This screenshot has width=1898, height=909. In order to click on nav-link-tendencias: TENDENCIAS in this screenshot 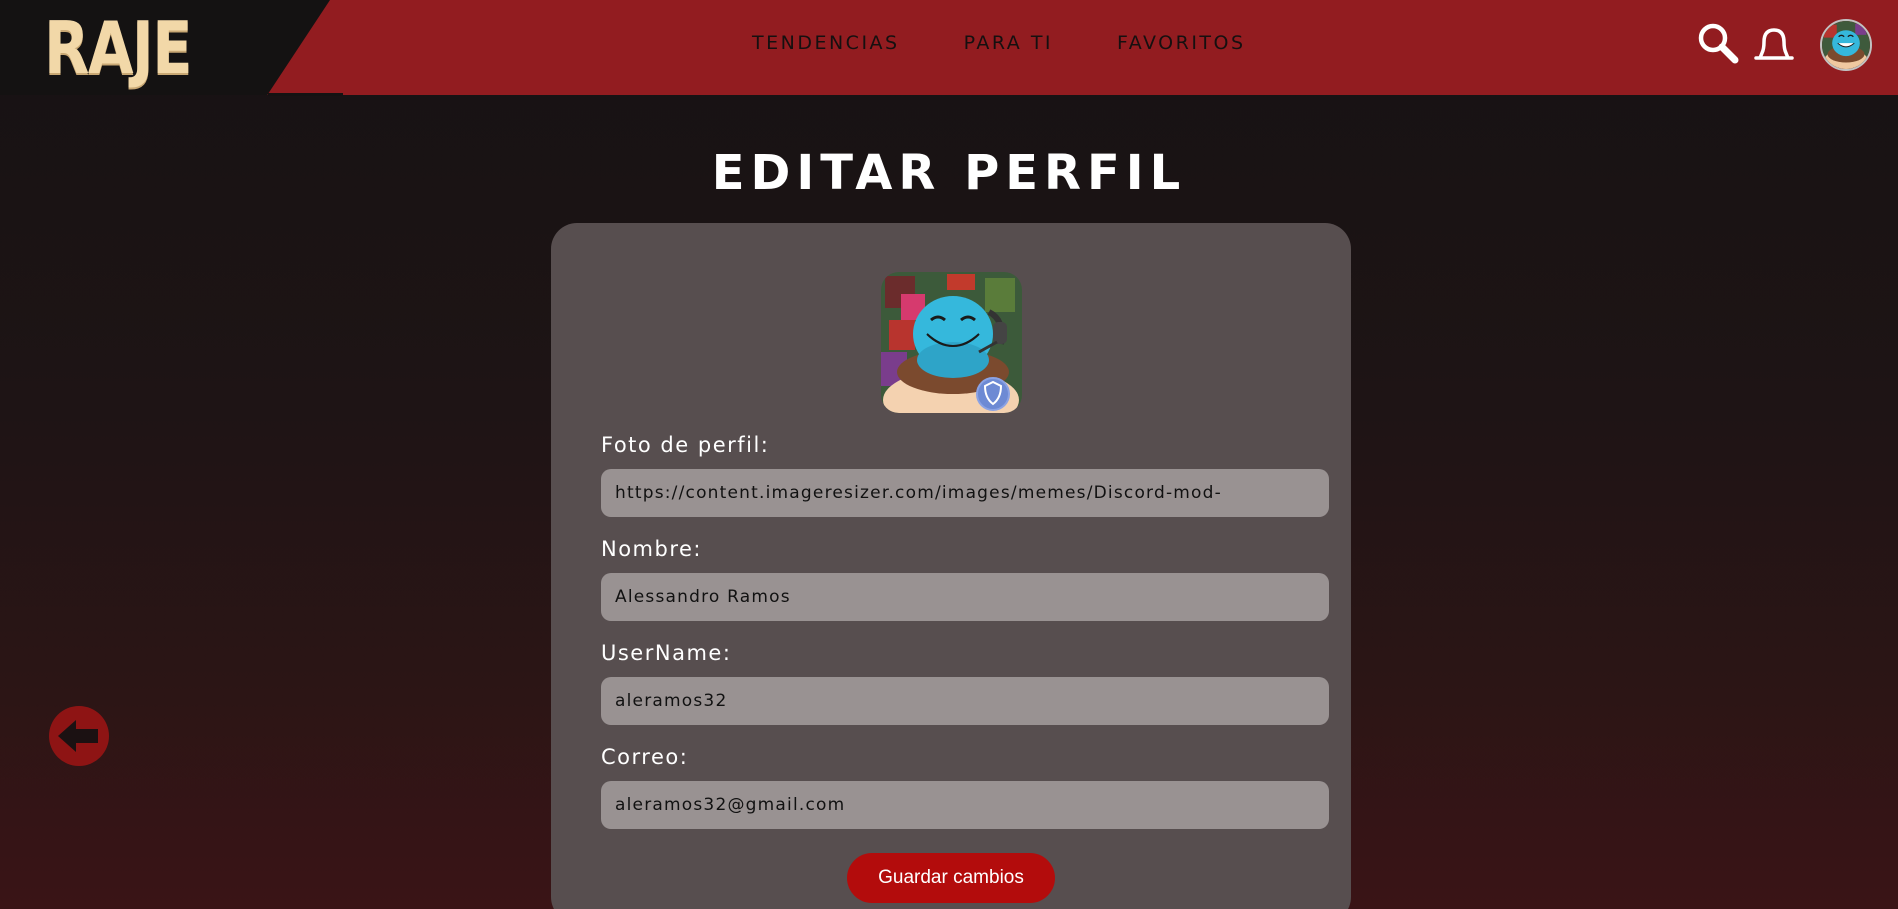, I will do `click(826, 43)`.